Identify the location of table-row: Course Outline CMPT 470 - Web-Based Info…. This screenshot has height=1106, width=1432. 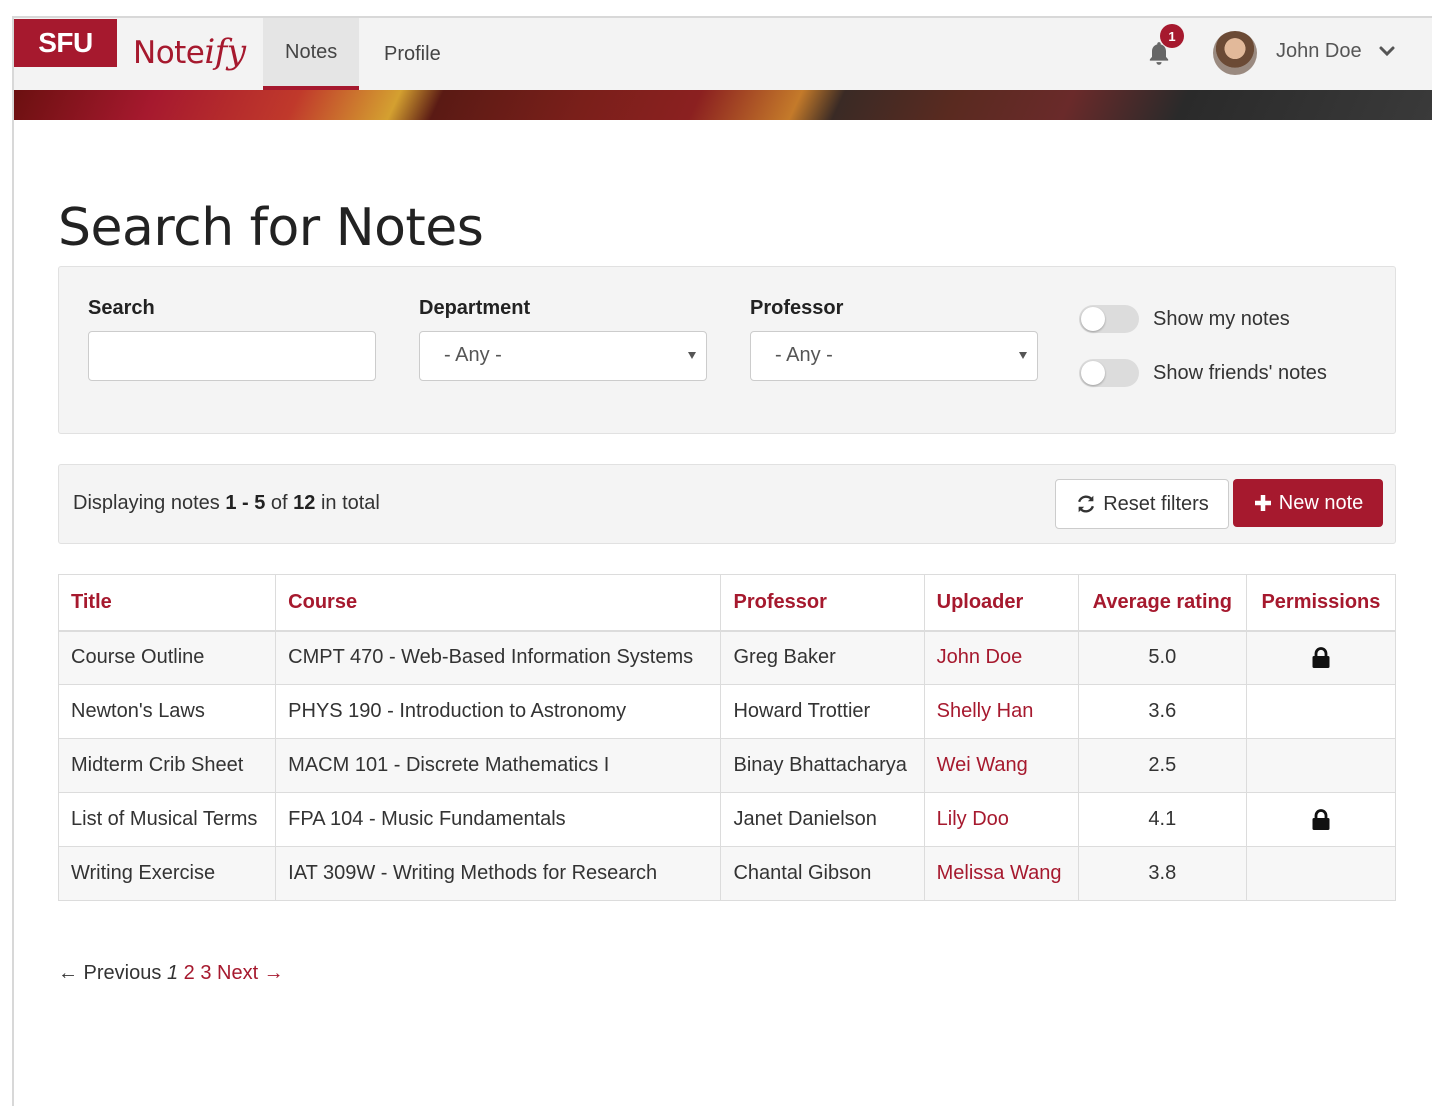
(727, 657).